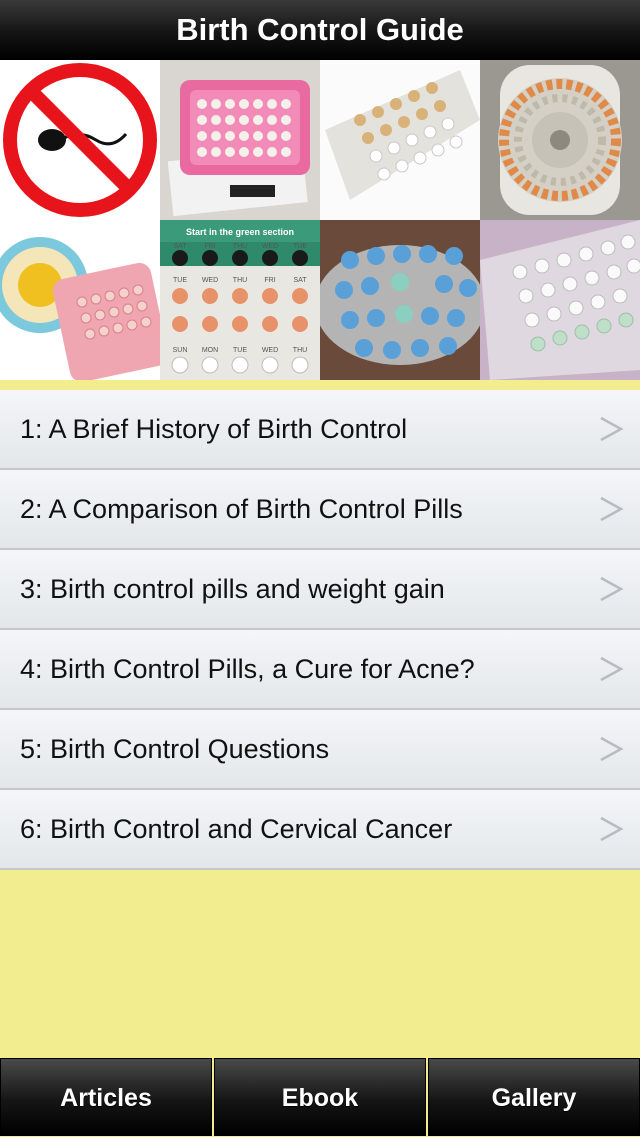  What do you see at coordinates (247, 669) in the screenshot?
I see `article-title: 4: Birth Control Pills, a Cure for Acne?` at bounding box center [247, 669].